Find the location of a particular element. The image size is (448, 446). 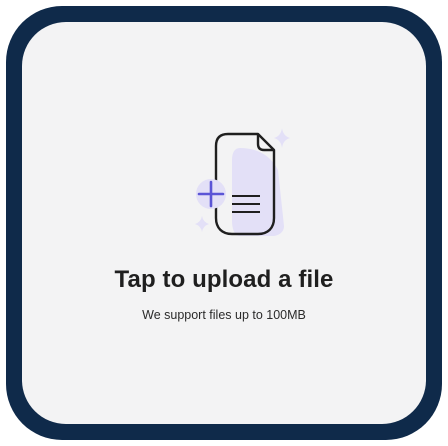

plus-icon is located at coordinates (211, 194).